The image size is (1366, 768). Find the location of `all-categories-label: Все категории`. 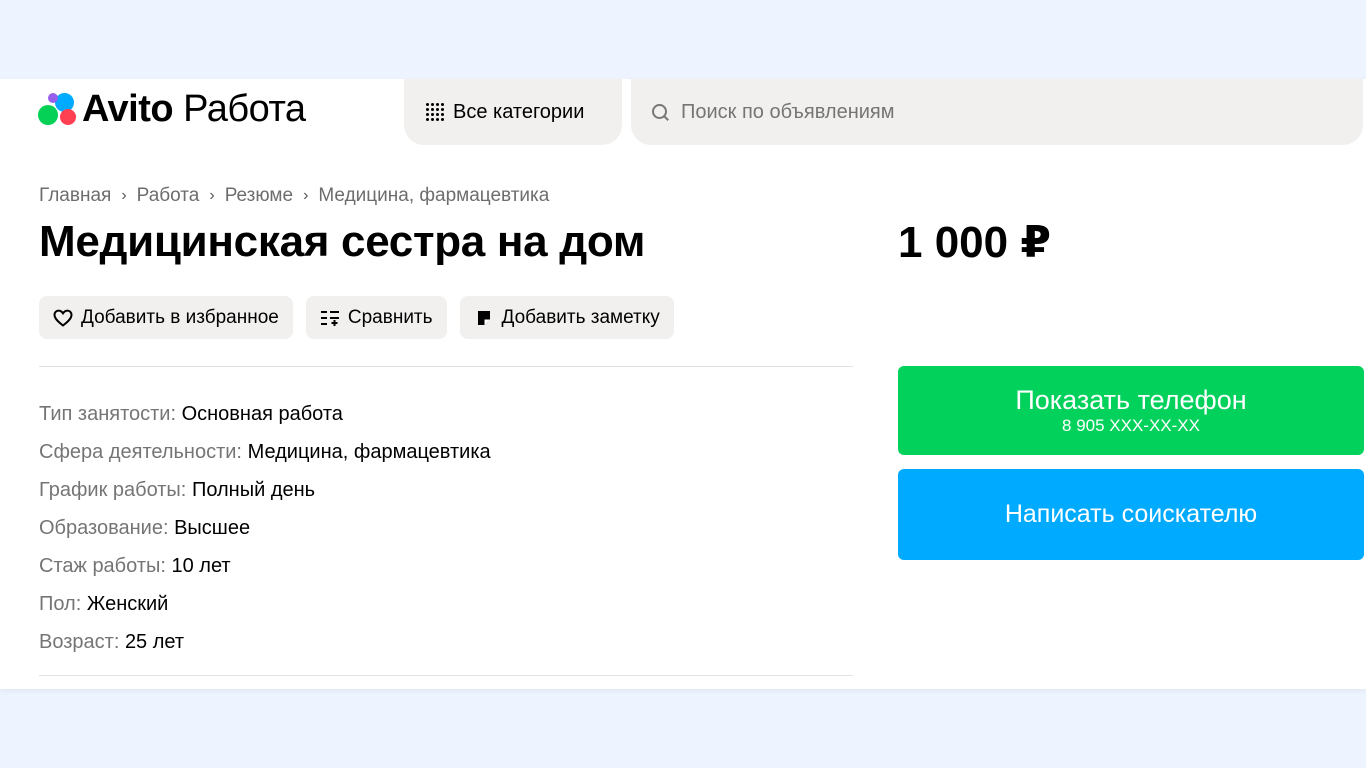

all-categories-label: Все категории is located at coordinates (519, 111).